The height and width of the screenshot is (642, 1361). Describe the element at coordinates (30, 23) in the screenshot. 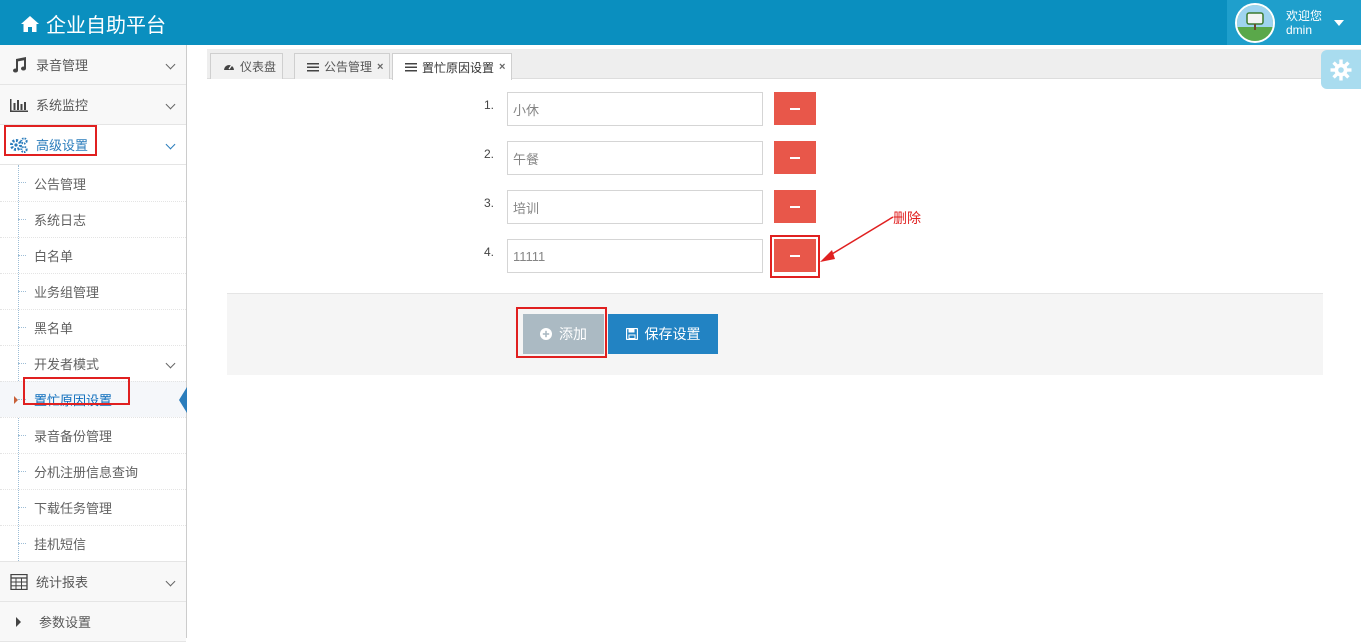

I see `home-icon` at that location.